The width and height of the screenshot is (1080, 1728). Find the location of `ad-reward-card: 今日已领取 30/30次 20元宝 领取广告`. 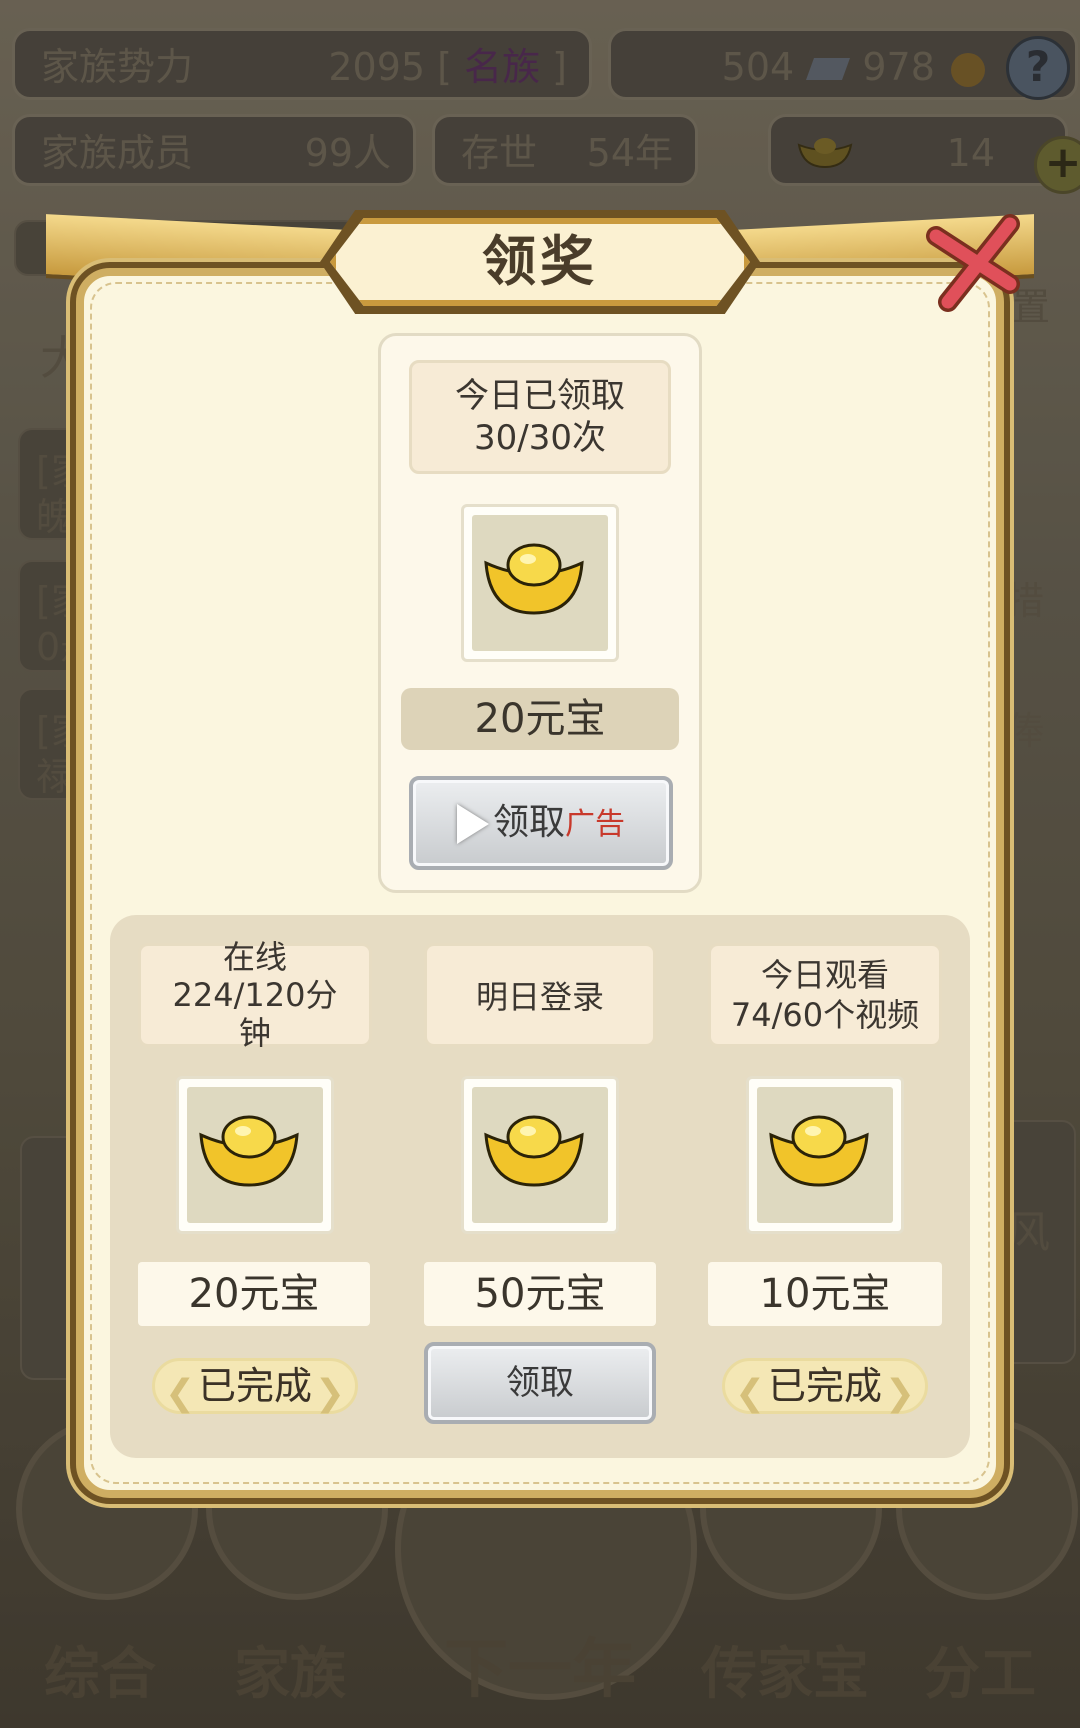

ad-reward-card: 今日已领取 30/30次 20元宝 领取广告 is located at coordinates (540, 613).